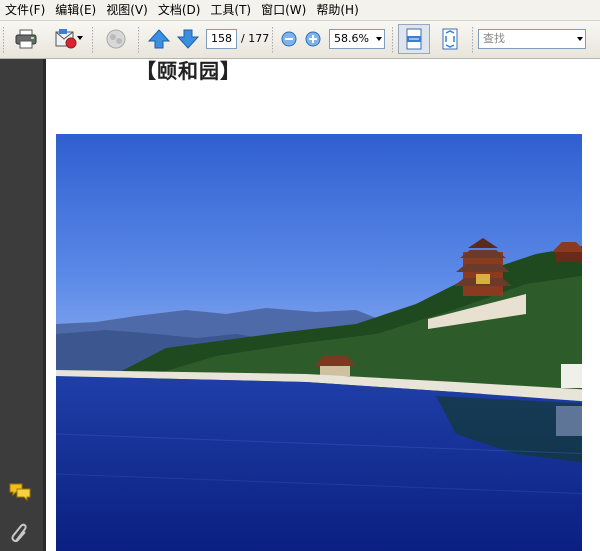 Image resolution: width=600 pixels, height=551 pixels. I want to click on toolbar: 158 / 177 58.6% 查找, so click(300, 40).